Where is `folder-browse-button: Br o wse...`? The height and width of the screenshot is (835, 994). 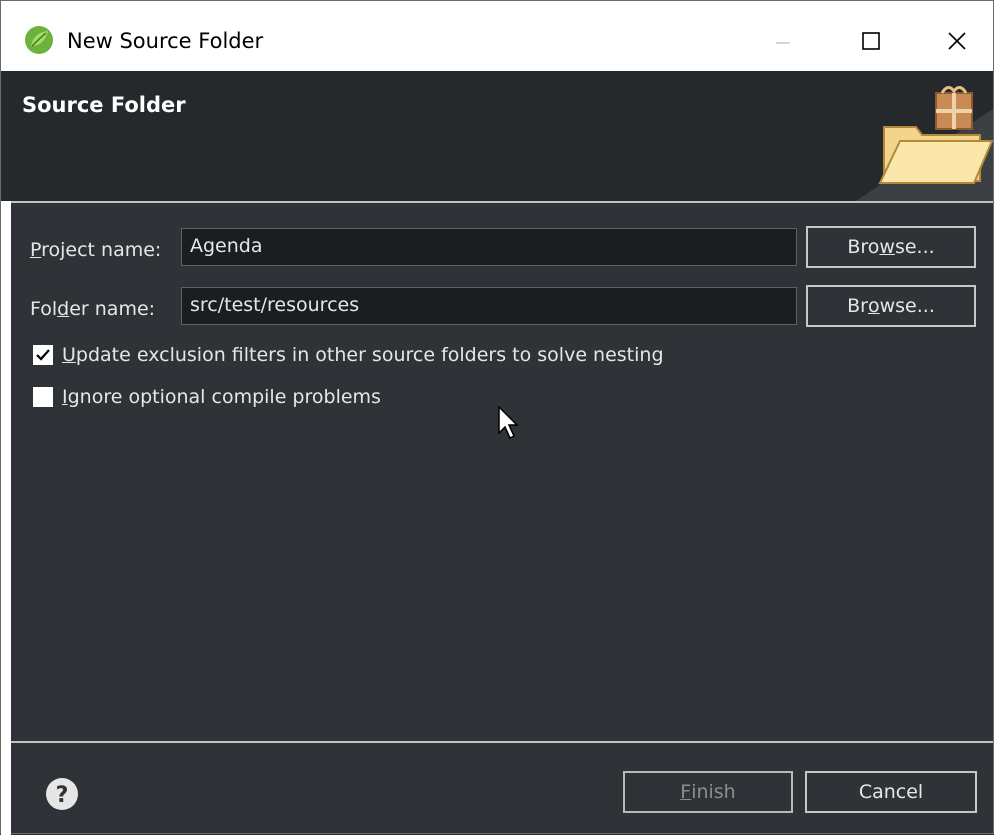
folder-browse-button: Br o wse... is located at coordinates (891, 306).